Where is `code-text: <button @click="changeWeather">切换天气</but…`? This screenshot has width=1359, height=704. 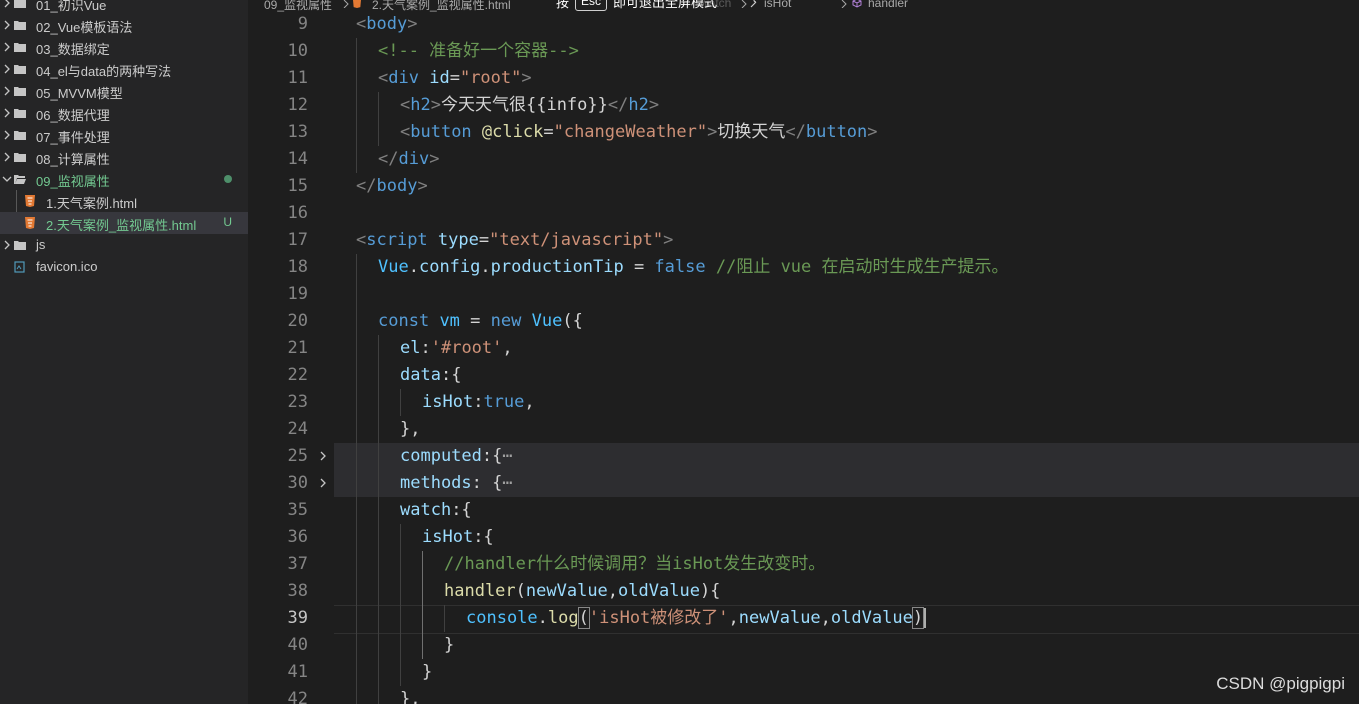 code-text: <button @click="changeWeather">切换天气</but… is located at coordinates (639, 132).